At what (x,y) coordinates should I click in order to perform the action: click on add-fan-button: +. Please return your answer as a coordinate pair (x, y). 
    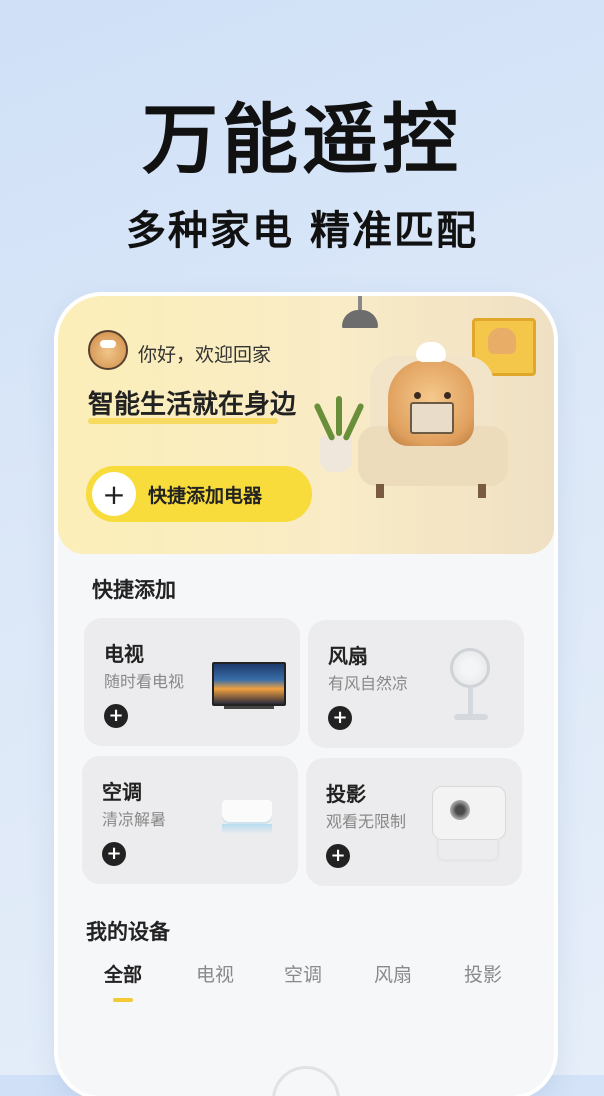
    Looking at the image, I should click on (340, 718).